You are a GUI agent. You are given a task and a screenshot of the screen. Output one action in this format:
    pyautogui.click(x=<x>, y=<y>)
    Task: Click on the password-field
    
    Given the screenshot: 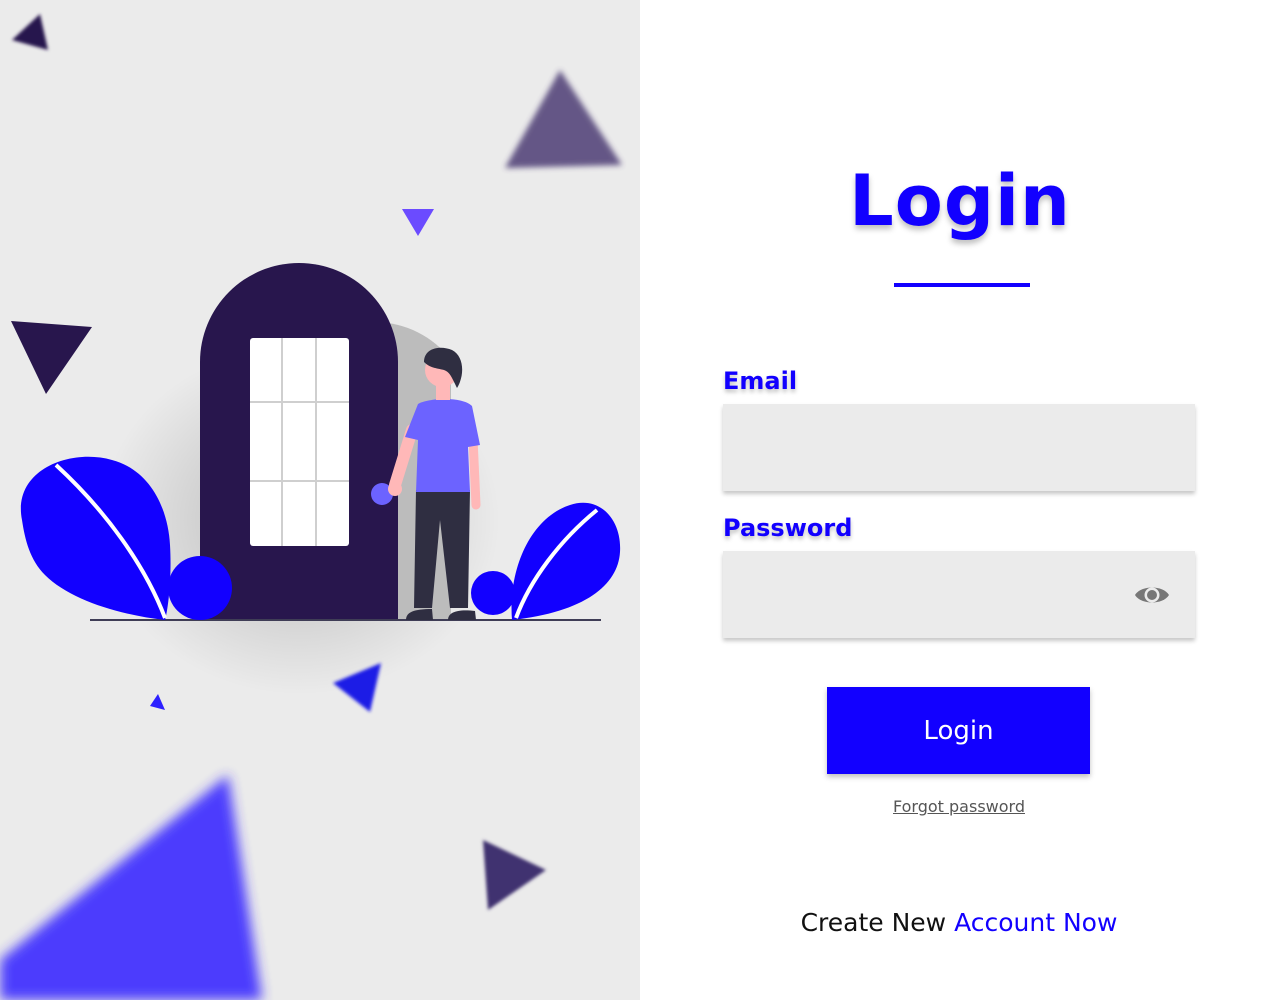 What is the action you would take?
    pyautogui.click(x=959, y=594)
    